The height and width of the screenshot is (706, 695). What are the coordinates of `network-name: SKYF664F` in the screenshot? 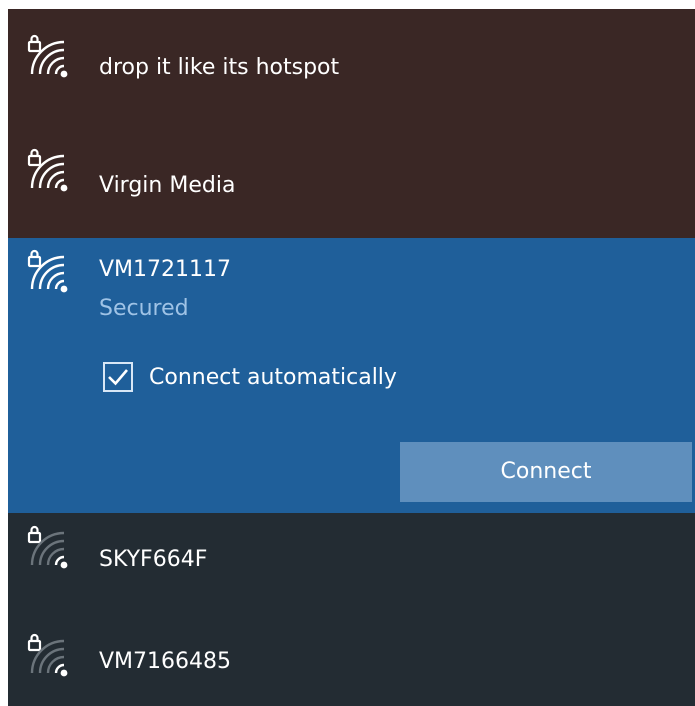 It's located at (153, 559).